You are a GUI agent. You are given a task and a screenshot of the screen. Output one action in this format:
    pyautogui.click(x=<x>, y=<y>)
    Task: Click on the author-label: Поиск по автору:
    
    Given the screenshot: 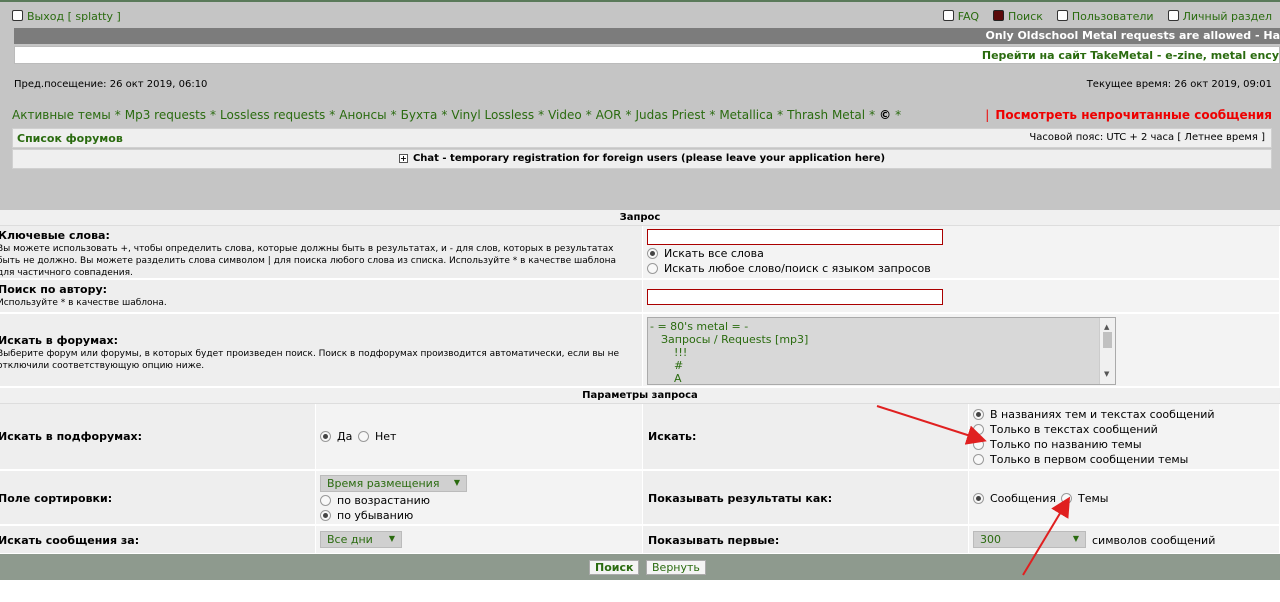 What is the action you would take?
    pyautogui.click(x=54, y=289)
    